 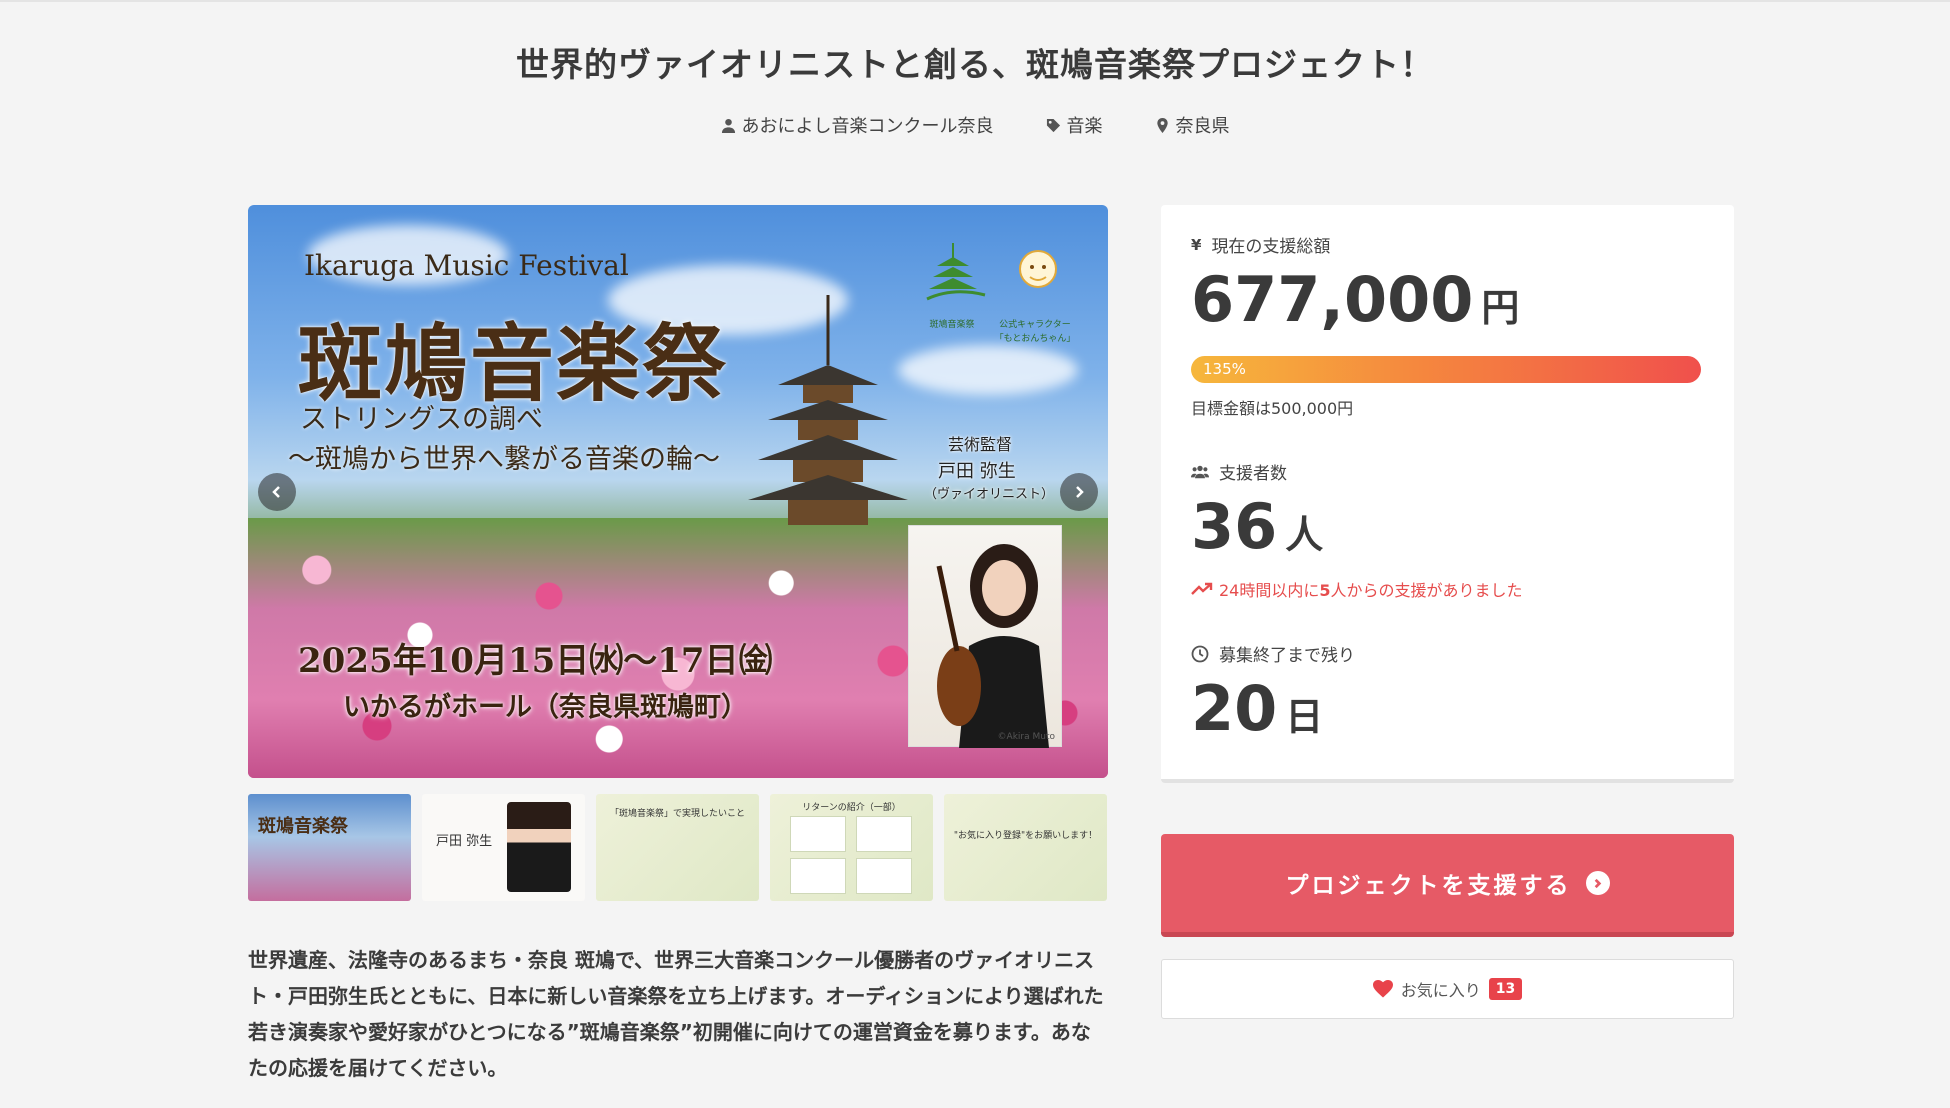 I want to click on remaining-label: 募集終了まで残り, so click(x=1287, y=656).